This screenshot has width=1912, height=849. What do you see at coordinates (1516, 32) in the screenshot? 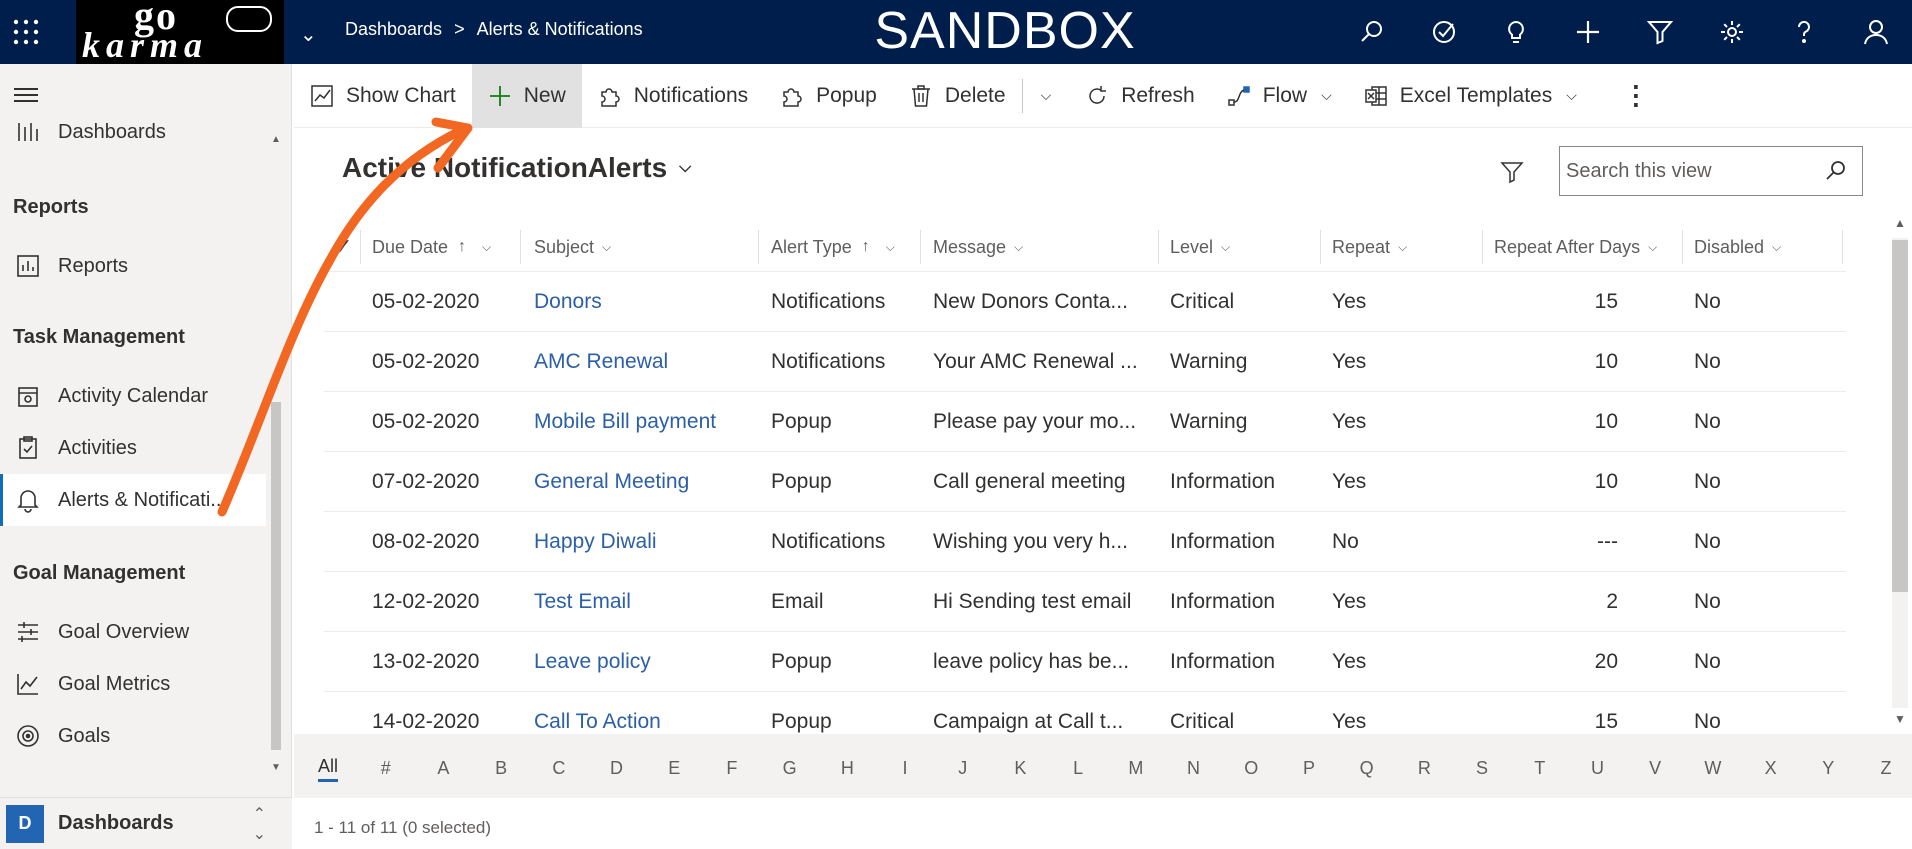
I see `lightbulb-icon` at bounding box center [1516, 32].